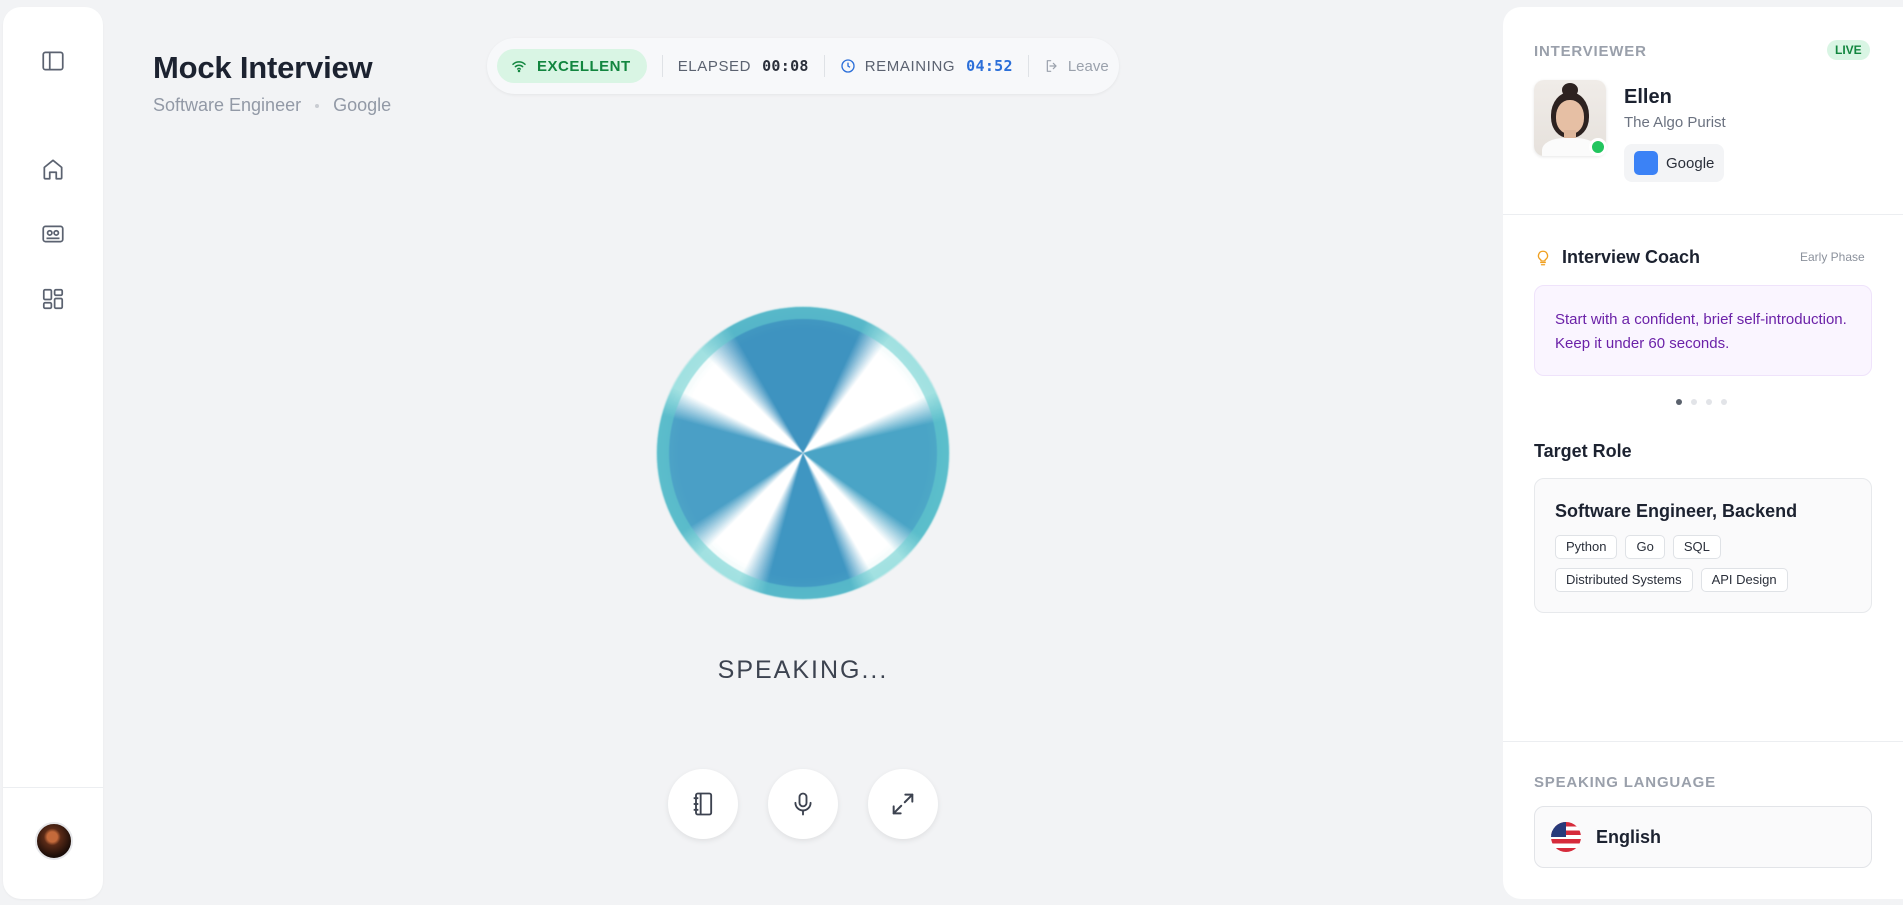  I want to click on connection-quality-badge: EXCELLENT, so click(572, 66).